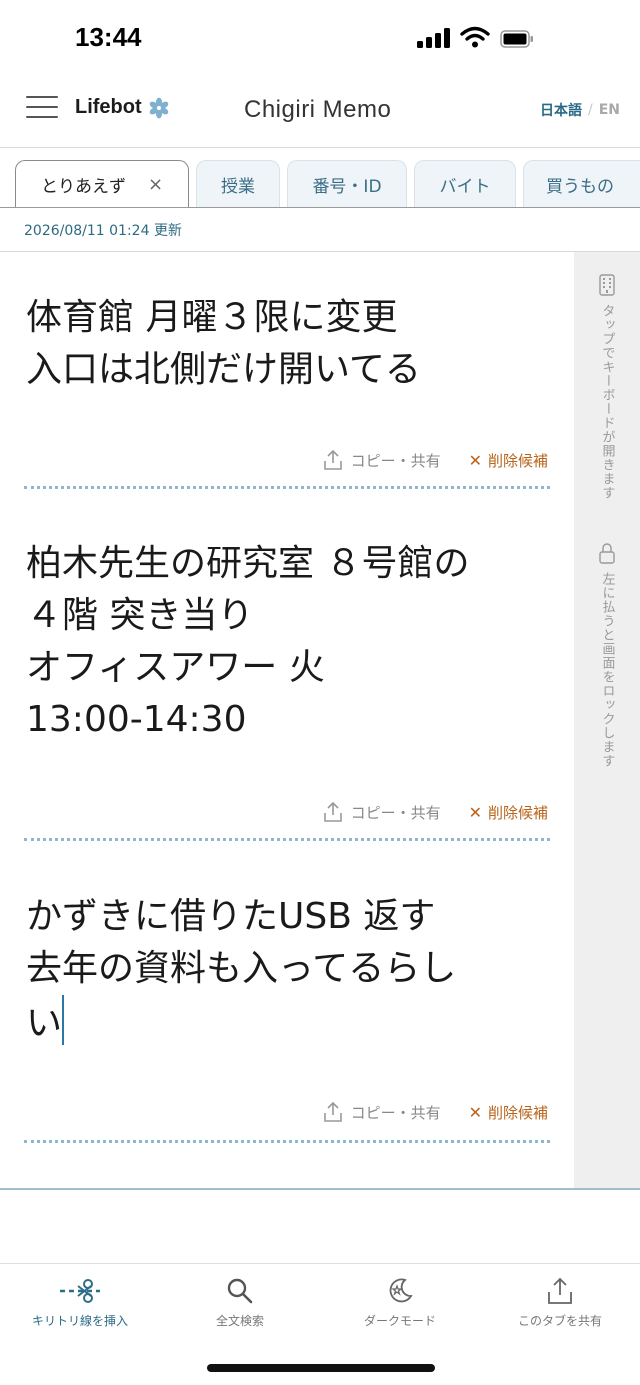 The width and height of the screenshot is (640, 1385). I want to click on status-icons, so click(475, 37).